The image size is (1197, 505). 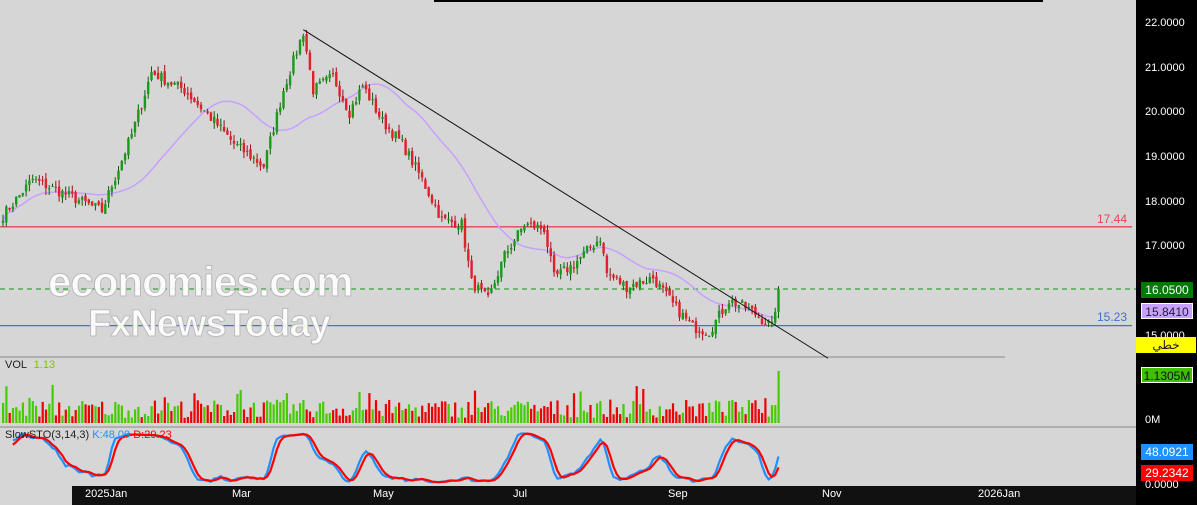 I want to click on chart-type-button: خطي, so click(x=1166, y=345).